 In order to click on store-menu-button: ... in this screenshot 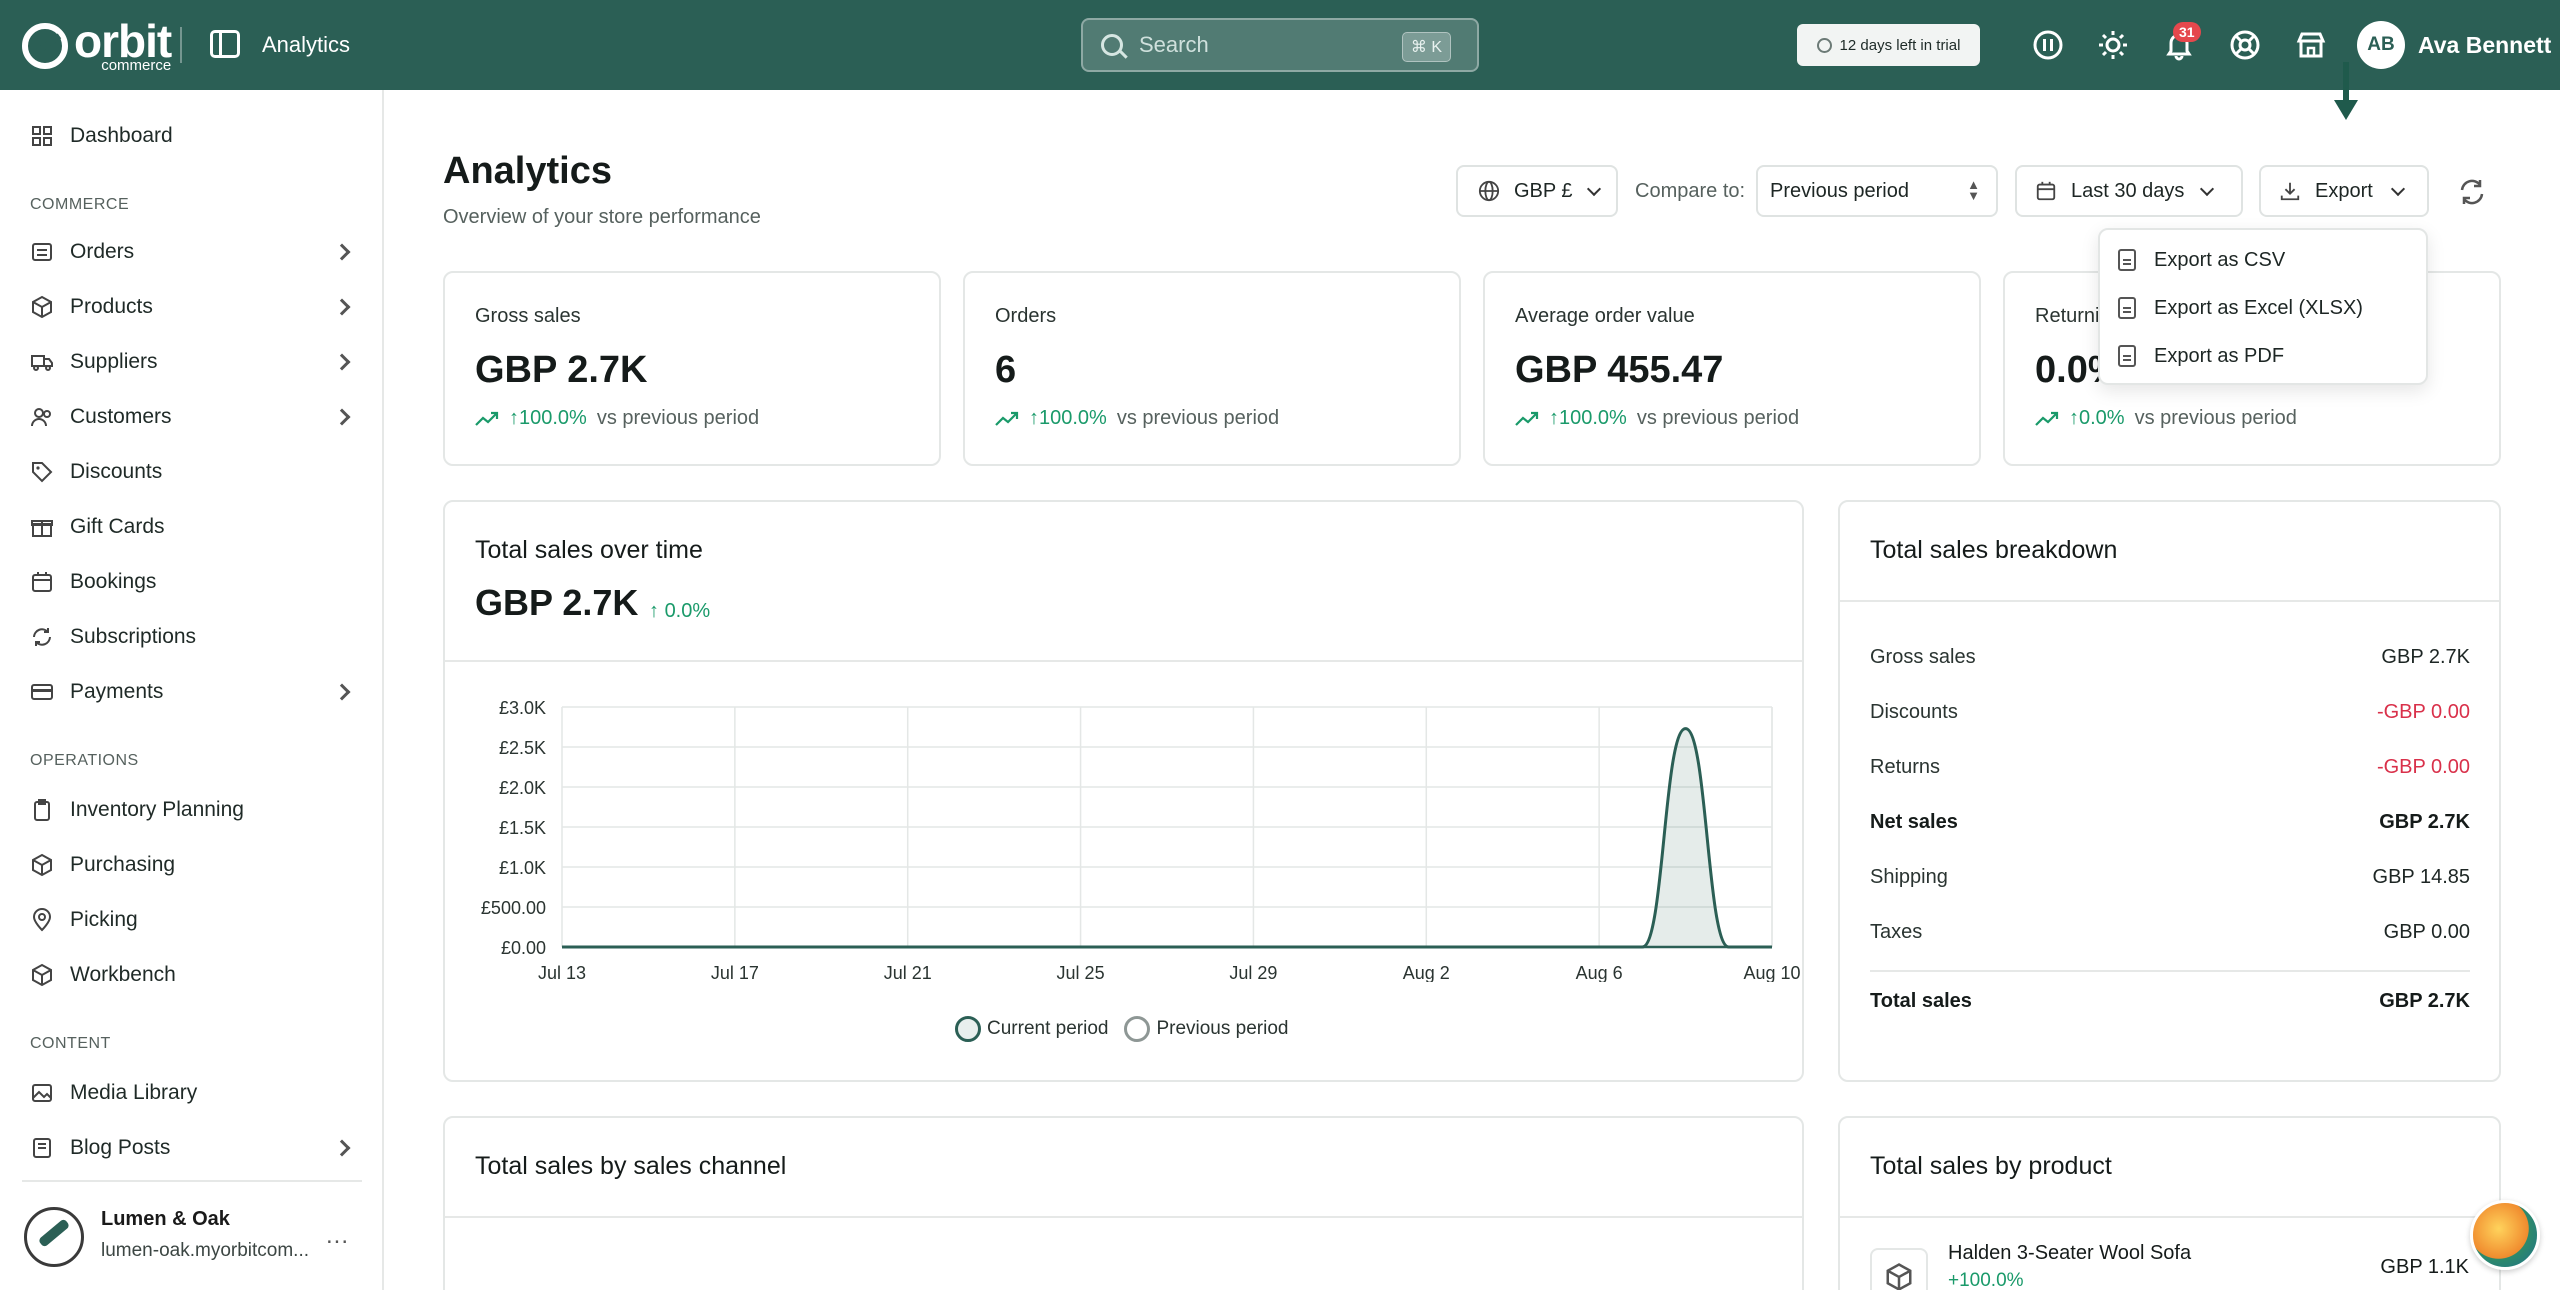, I will do `click(337, 1236)`.